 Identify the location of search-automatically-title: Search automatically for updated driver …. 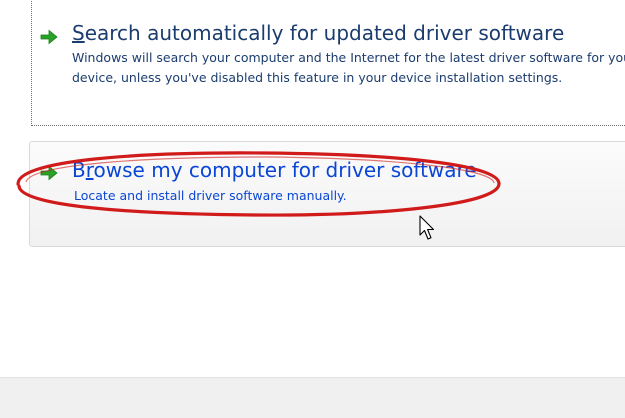
(318, 33).